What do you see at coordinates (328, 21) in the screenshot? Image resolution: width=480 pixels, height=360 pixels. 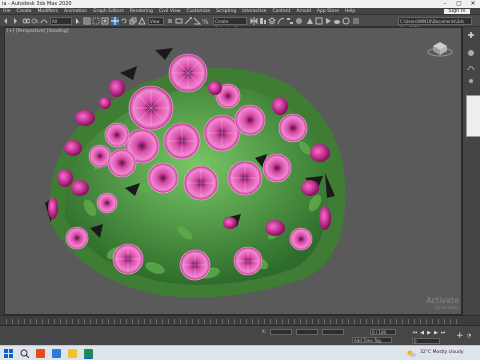 I see `render-production-icon` at bounding box center [328, 21].